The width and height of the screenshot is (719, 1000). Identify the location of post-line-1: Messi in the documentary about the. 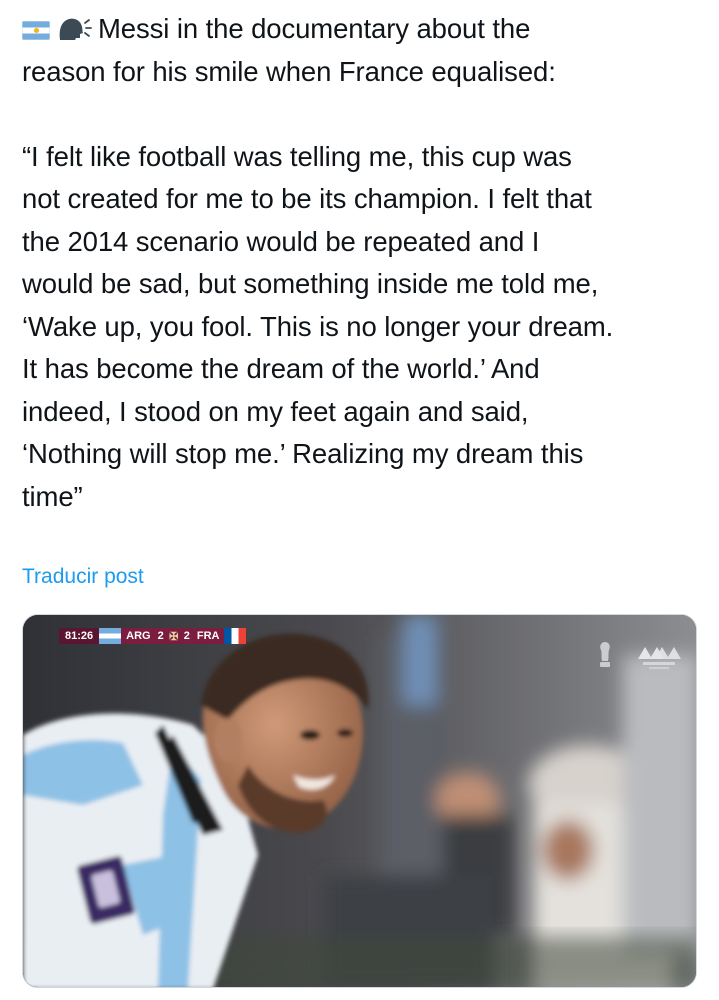
(360, 29).